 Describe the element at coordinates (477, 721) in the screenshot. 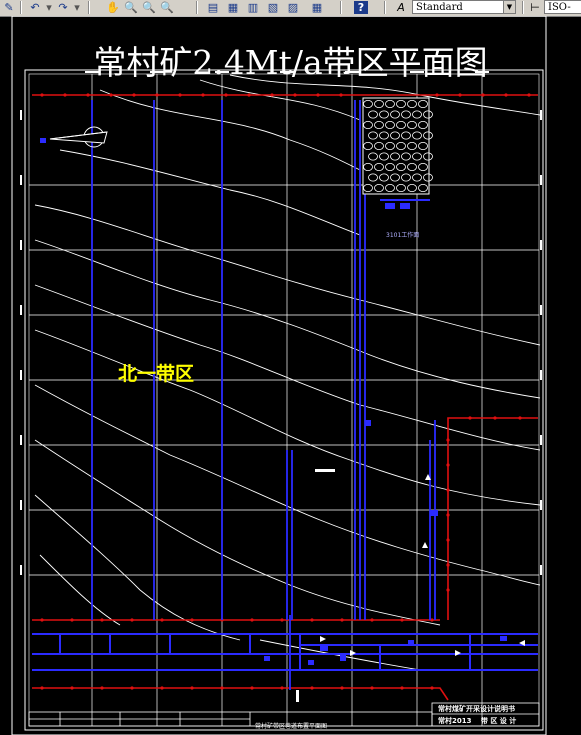

I see `title-block-line2: 常村2013 带 区 设 计` at that location.